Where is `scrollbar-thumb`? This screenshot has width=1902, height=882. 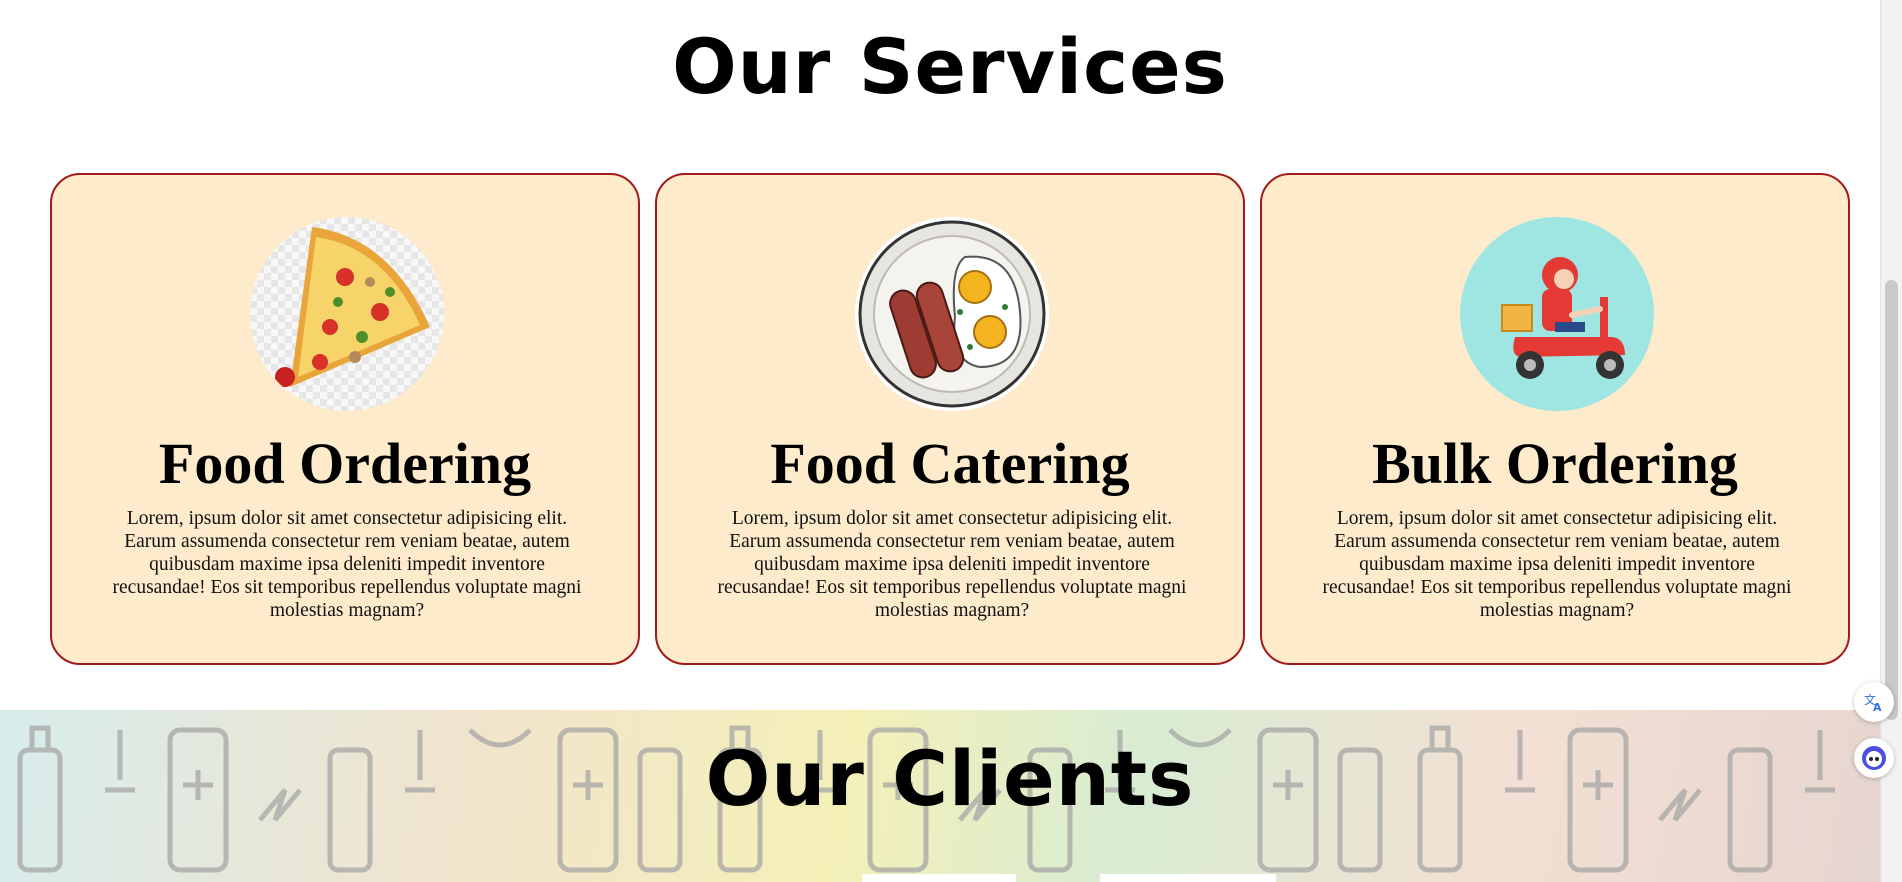 scrollbar-thumb is located at coordinates (1891, 500).